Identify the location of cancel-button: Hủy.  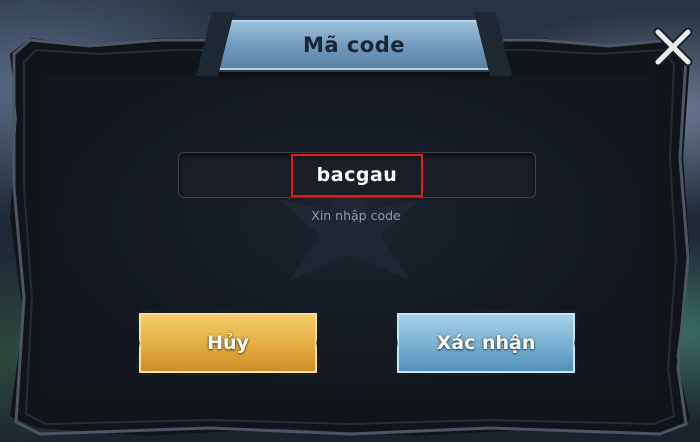
(228, 343).